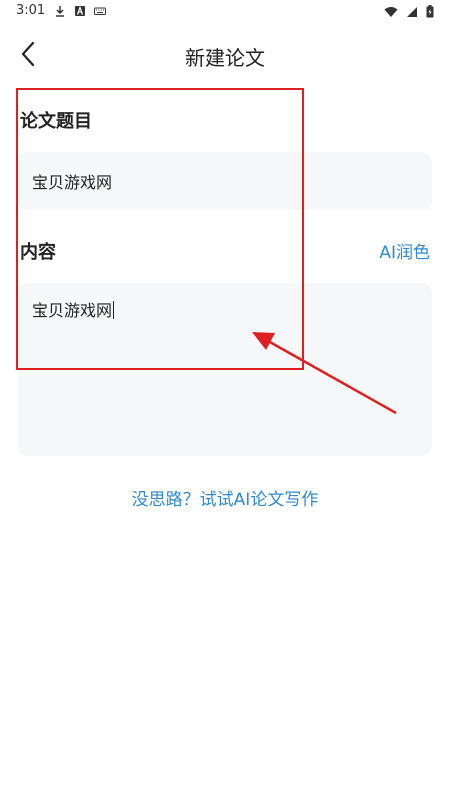  What do you see at coordinates (430, 11) in the screenshot?
I see `battery-icon` at bounding box center [430, 11].